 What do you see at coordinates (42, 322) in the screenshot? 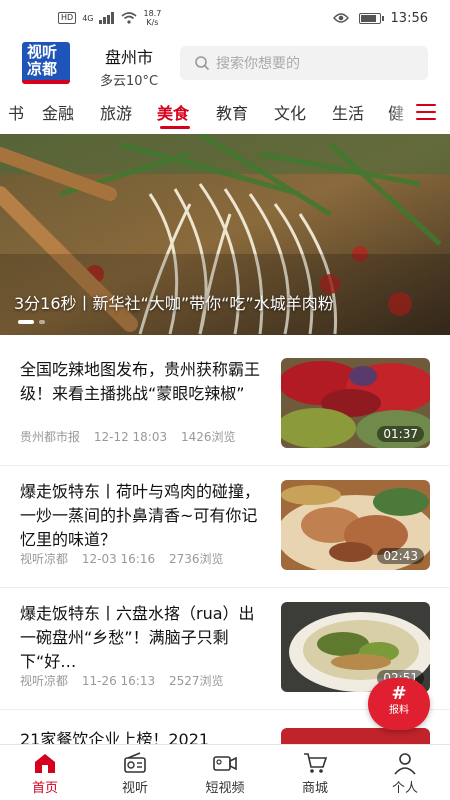
I see `carousel-dot` at bounding box center [42, 322].